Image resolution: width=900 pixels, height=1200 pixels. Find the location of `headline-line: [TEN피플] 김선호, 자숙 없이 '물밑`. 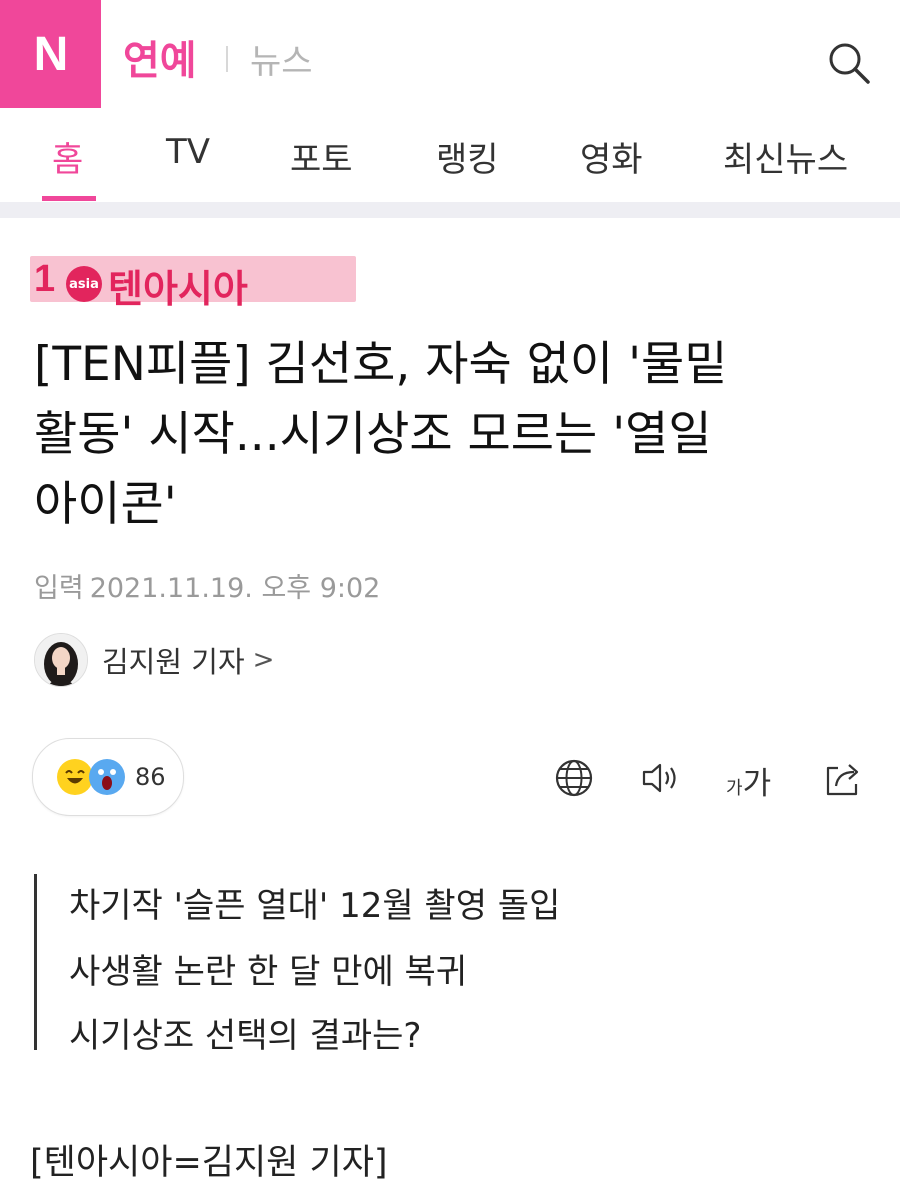

headline-line: [TEN피플] 김선호, 자숙 없이 '물밑 is located at coordinates (381, 364).